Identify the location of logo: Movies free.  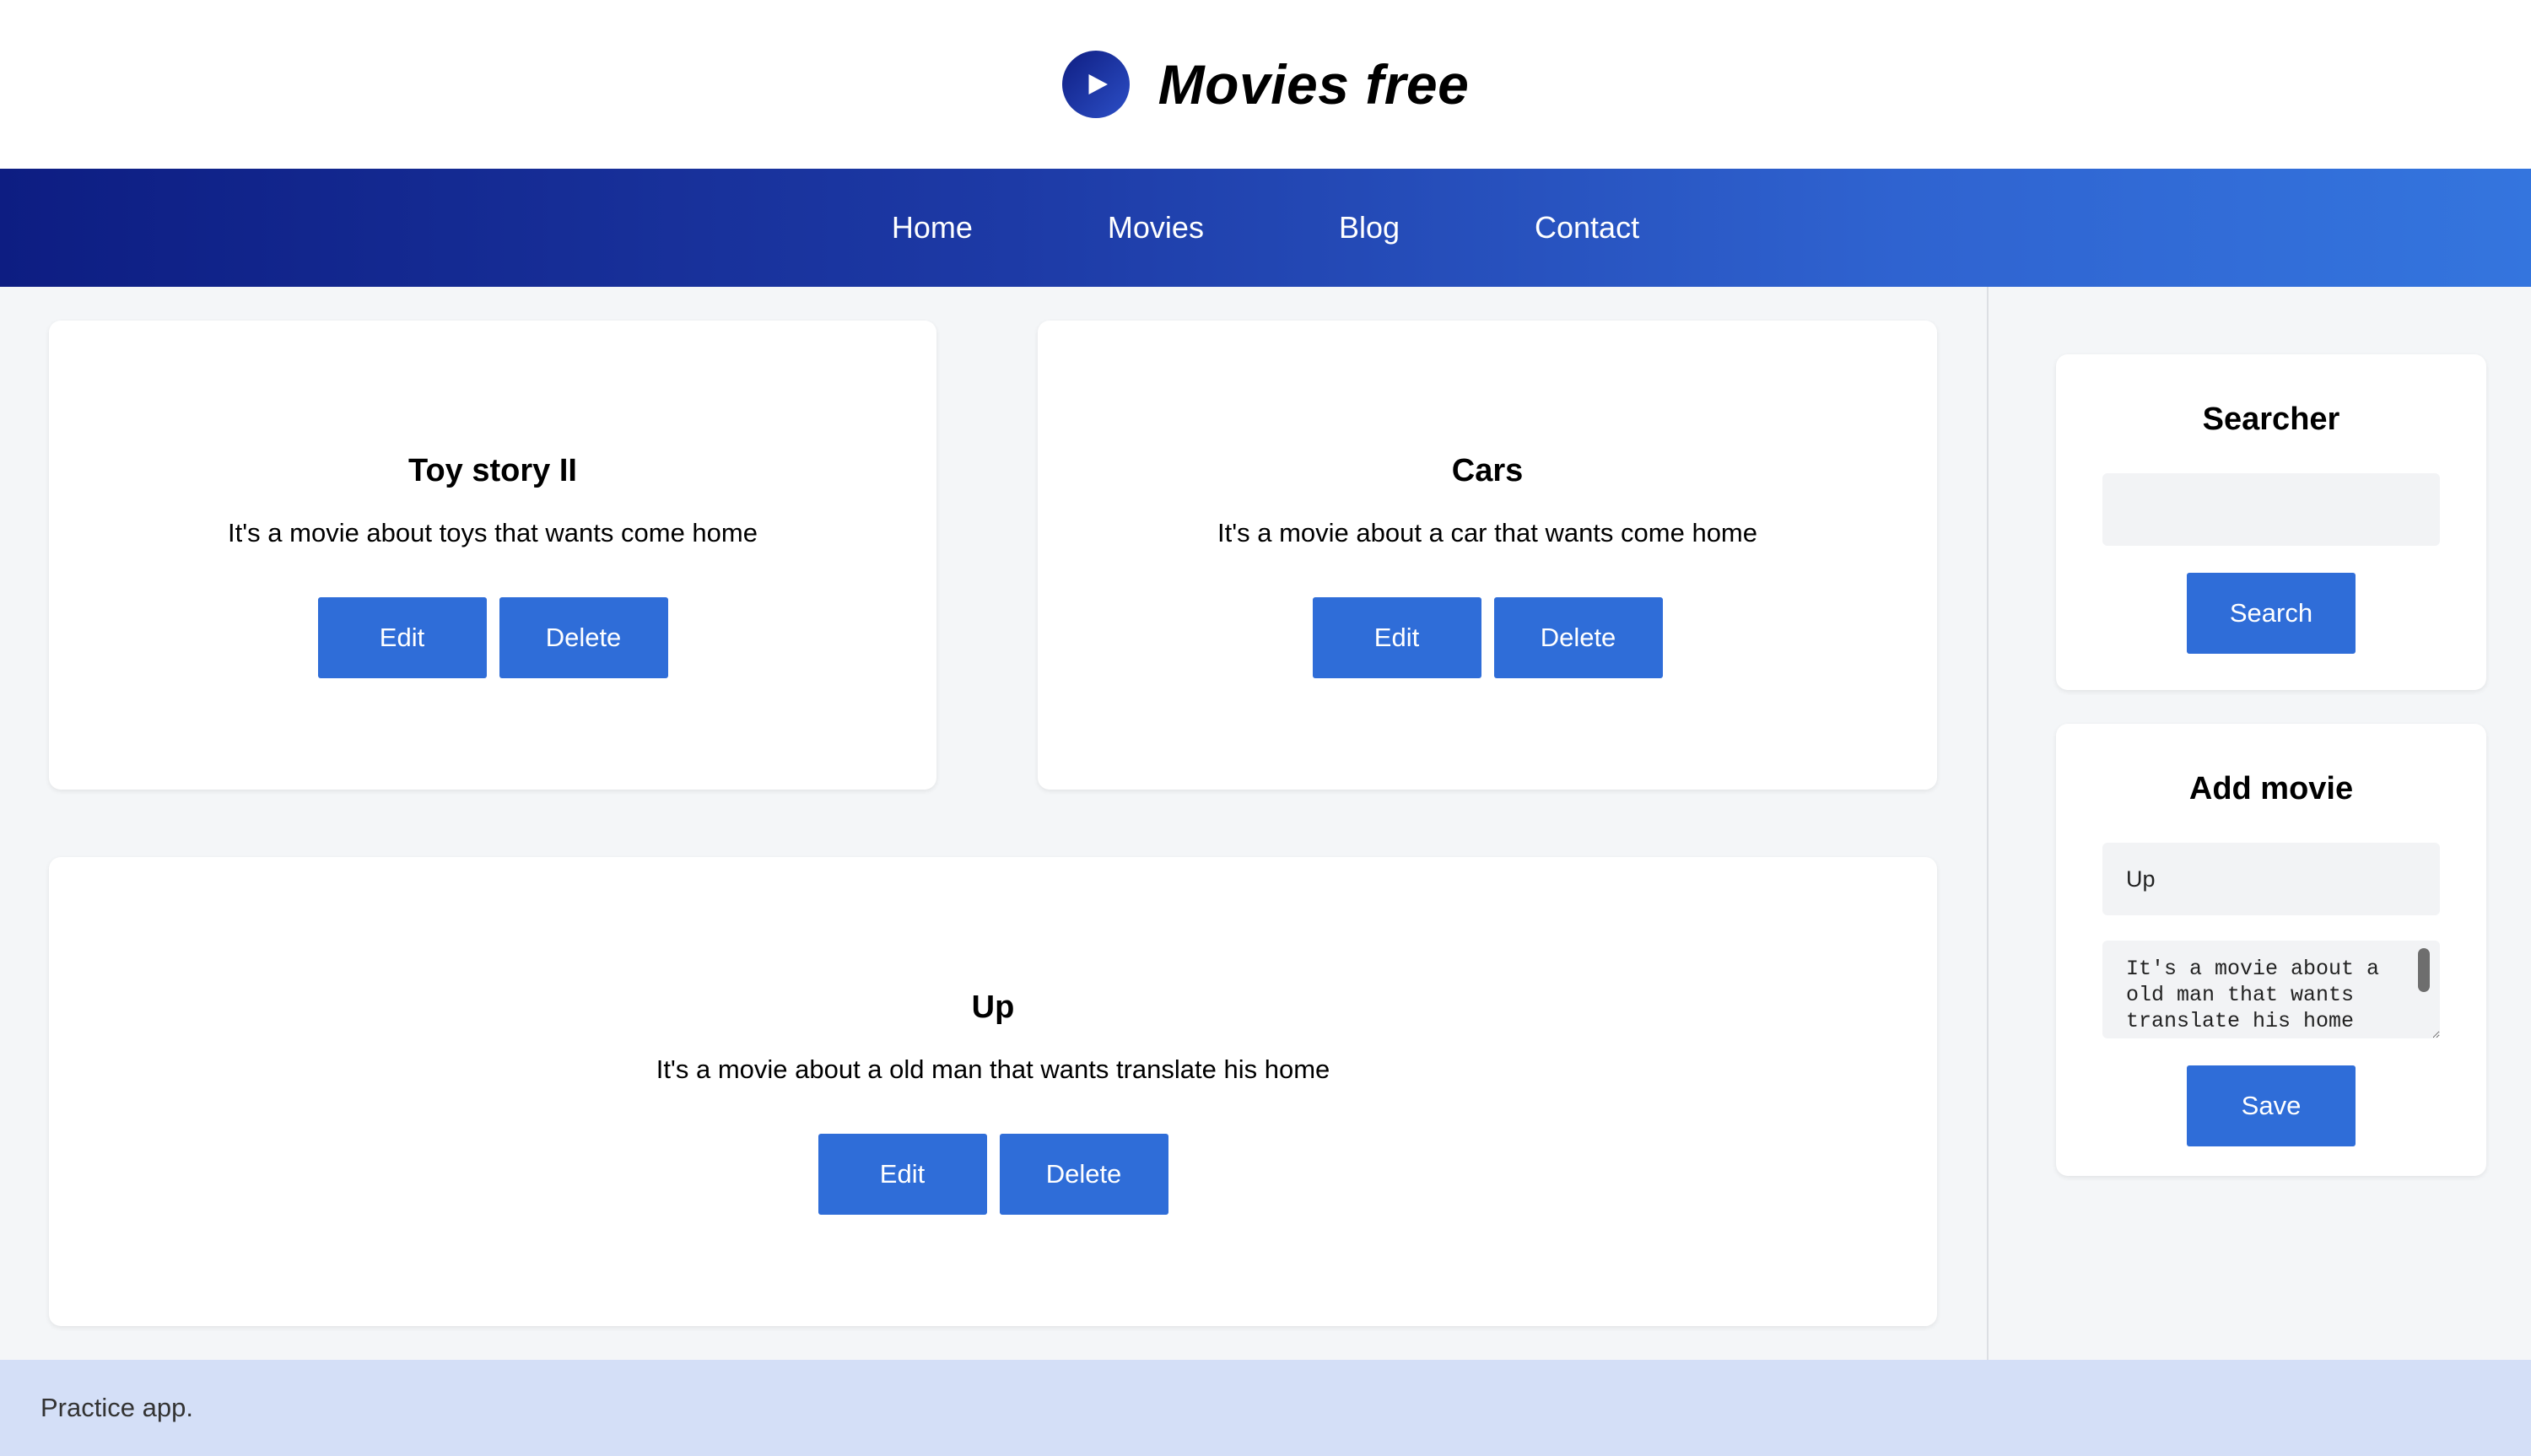
(1265, 85).